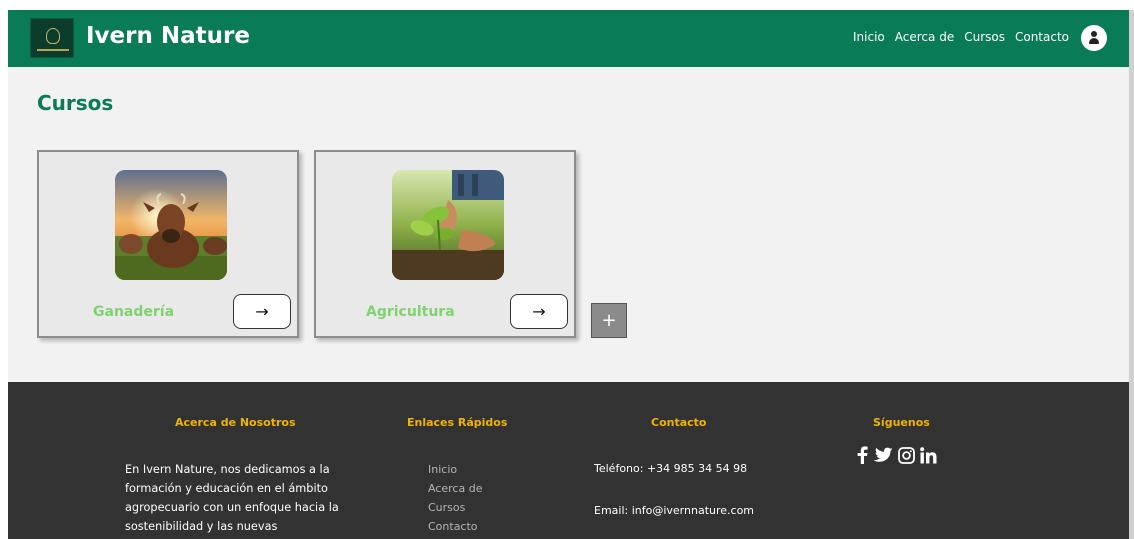  What do you see at coordinates (1094, 34) in the screenshot?
I see `user-icon-head` at bounding box center [1094, 34].